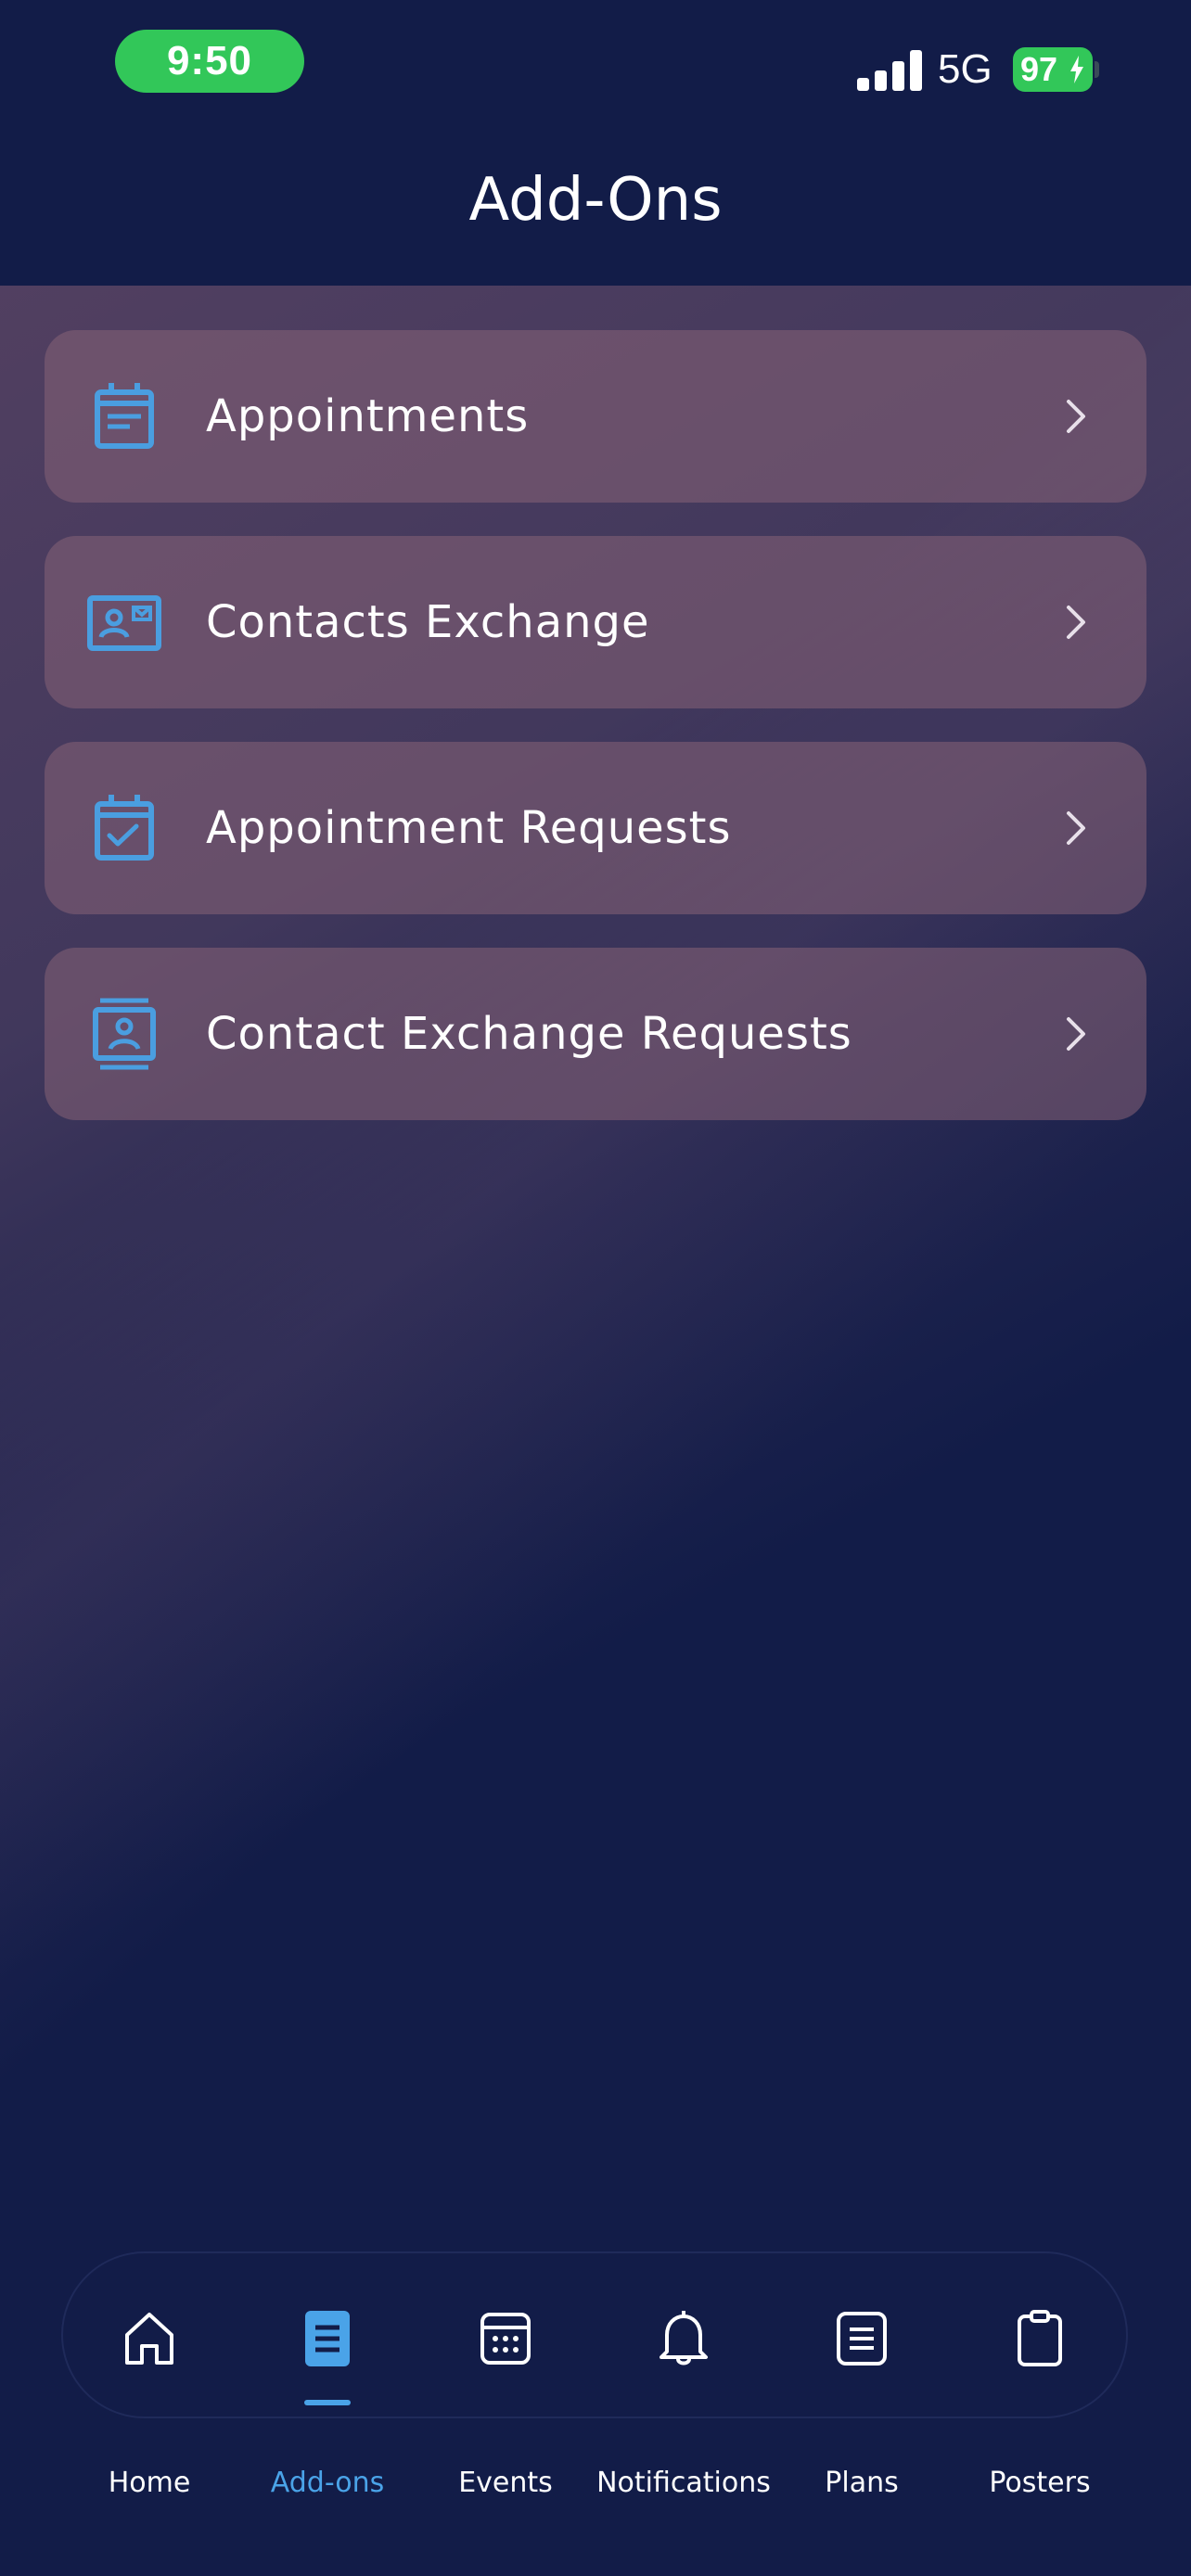 This screenshot has width=1191, height=2576. Describe the element at coordinates (124, 623) in the screenshot. I see `contact-card-icon` at that location.